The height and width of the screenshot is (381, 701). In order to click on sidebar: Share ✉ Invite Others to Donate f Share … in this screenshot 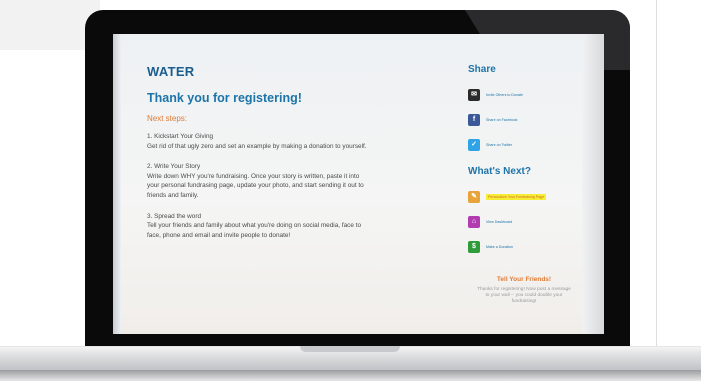, I will do `click(524, 185)`.